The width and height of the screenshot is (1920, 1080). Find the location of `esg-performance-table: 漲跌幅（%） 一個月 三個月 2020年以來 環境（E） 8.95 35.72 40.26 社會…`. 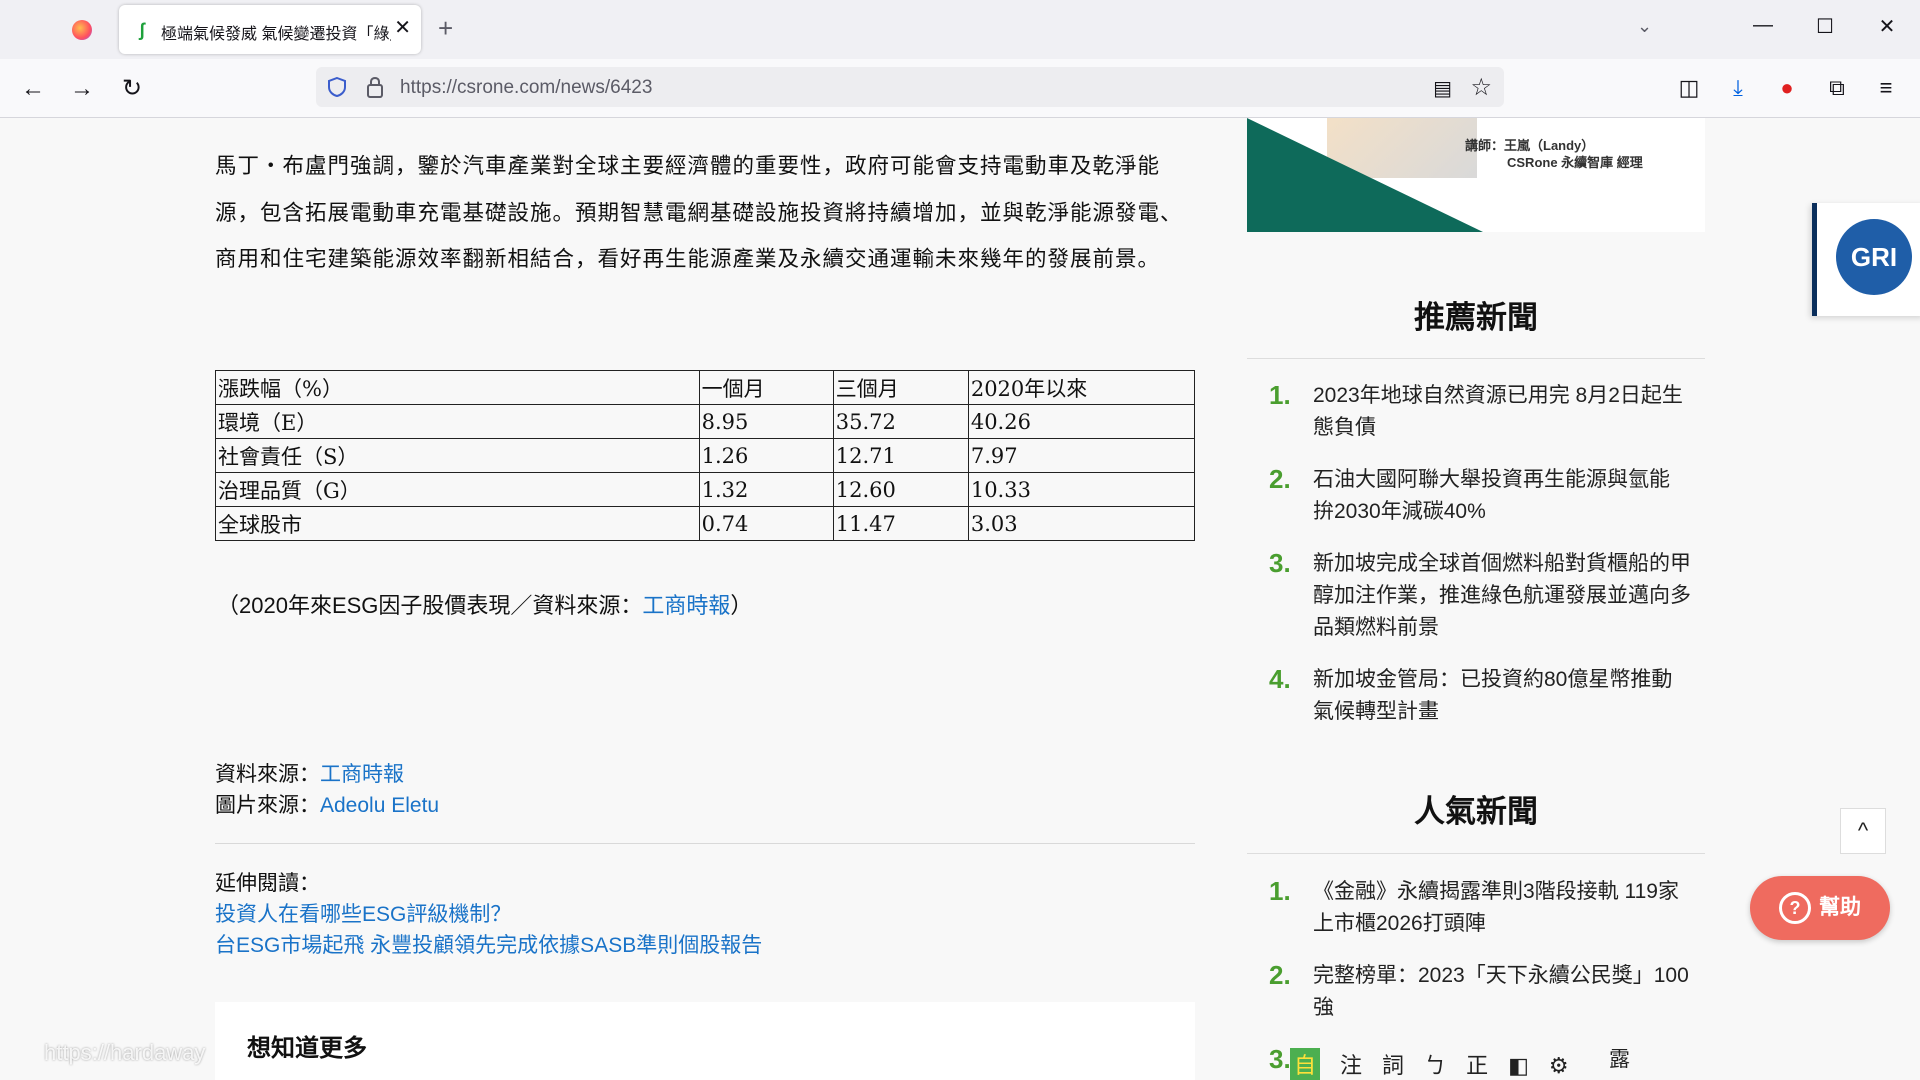

esg-performance-table: 漲跌幅（%） 一個月 三個月 2020年以來 環境（E） 8.95 35.72 40.26 社會… is located at coordinates (705, 455).